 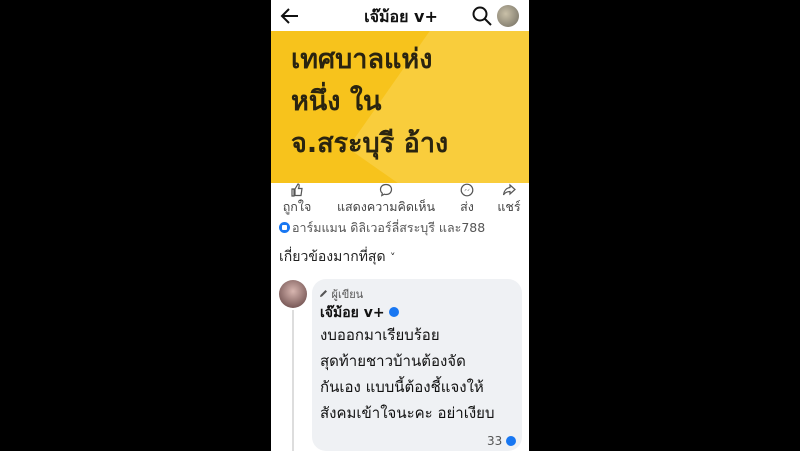 I want to click on comment-author-name: เจ๊ม้อย v+, so click(x=359, y=313).